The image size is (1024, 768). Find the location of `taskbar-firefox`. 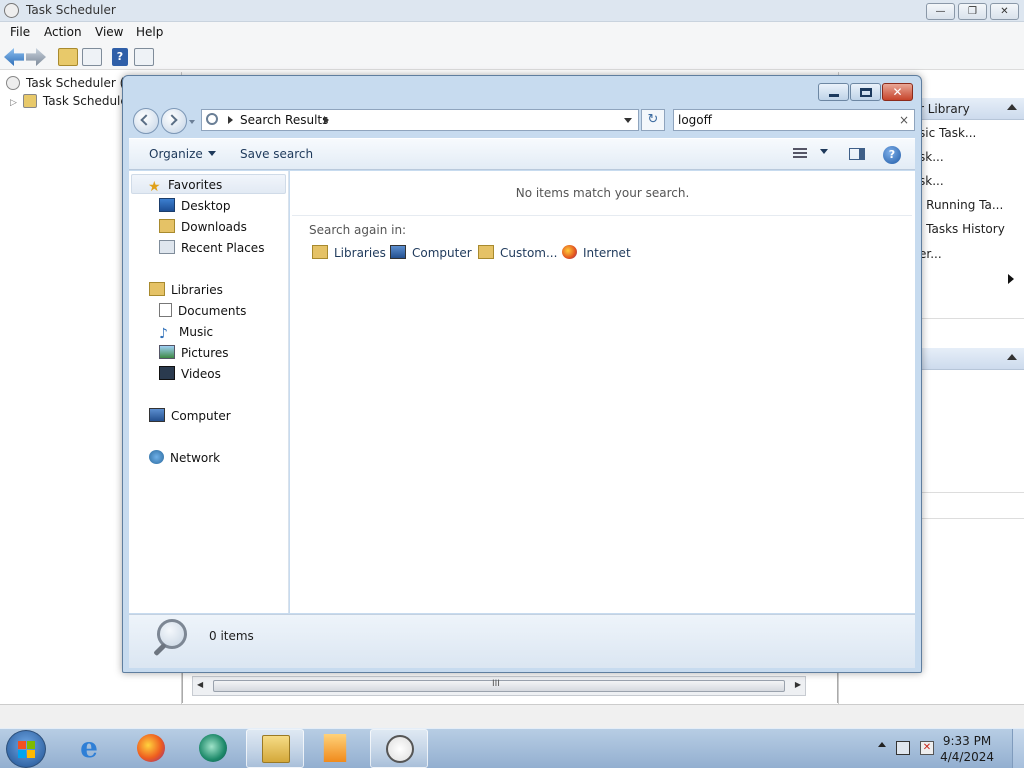

taskbar-firefox is located at coordinates (151, 748).